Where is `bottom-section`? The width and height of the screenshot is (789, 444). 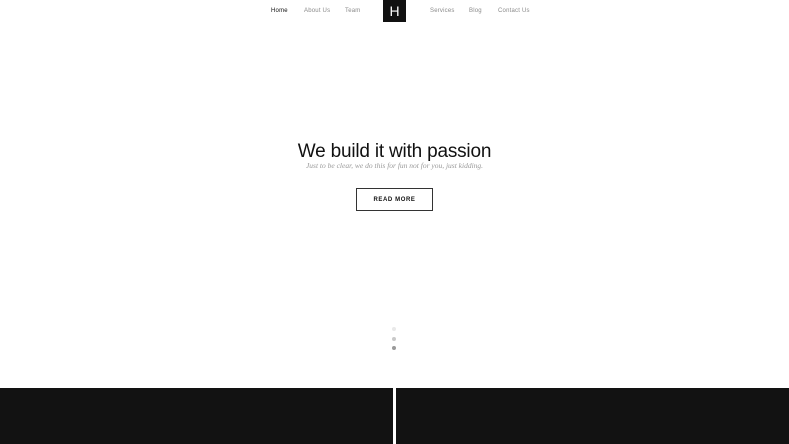 bottom-section is located at coordinates (394, 416).